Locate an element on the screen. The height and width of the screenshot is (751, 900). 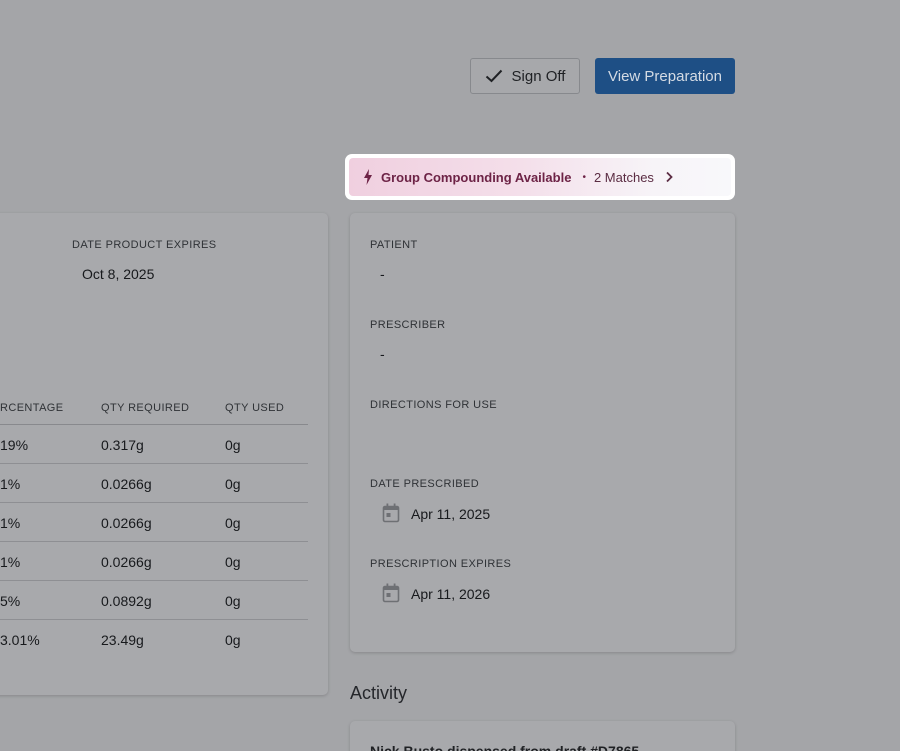
patient-value: - is located at coordinates (382, 274).